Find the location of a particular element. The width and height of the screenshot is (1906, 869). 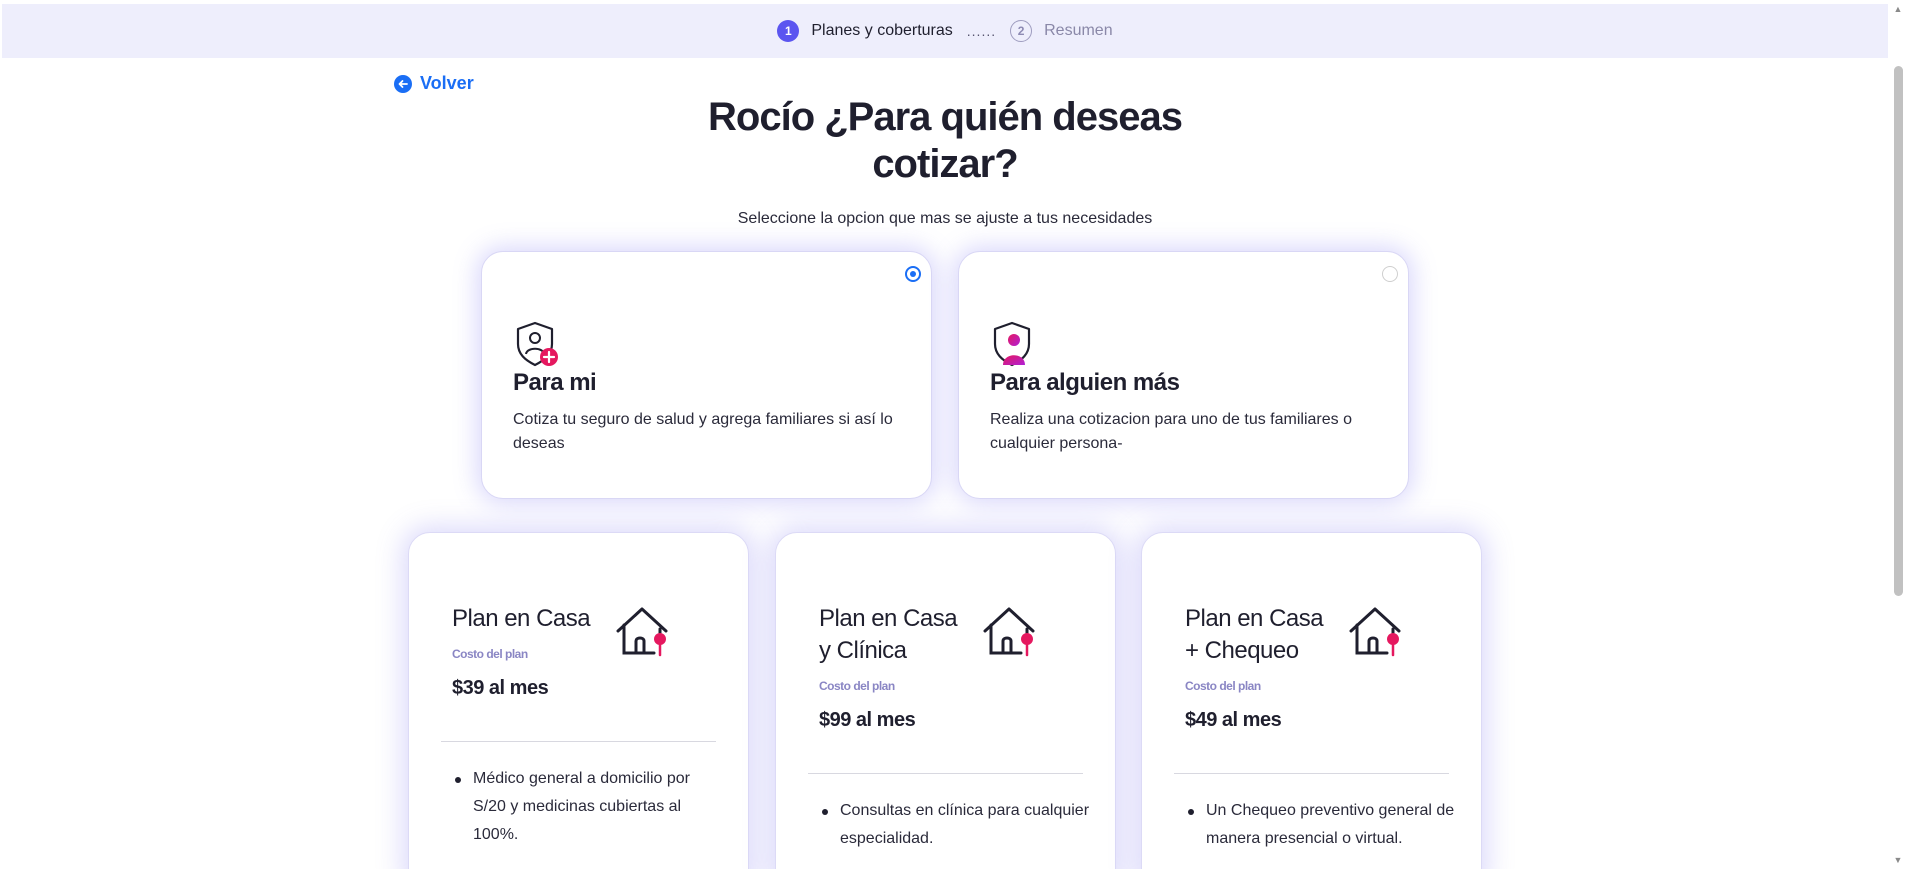

arrow-left-icon is located at coordinates (403, 83).